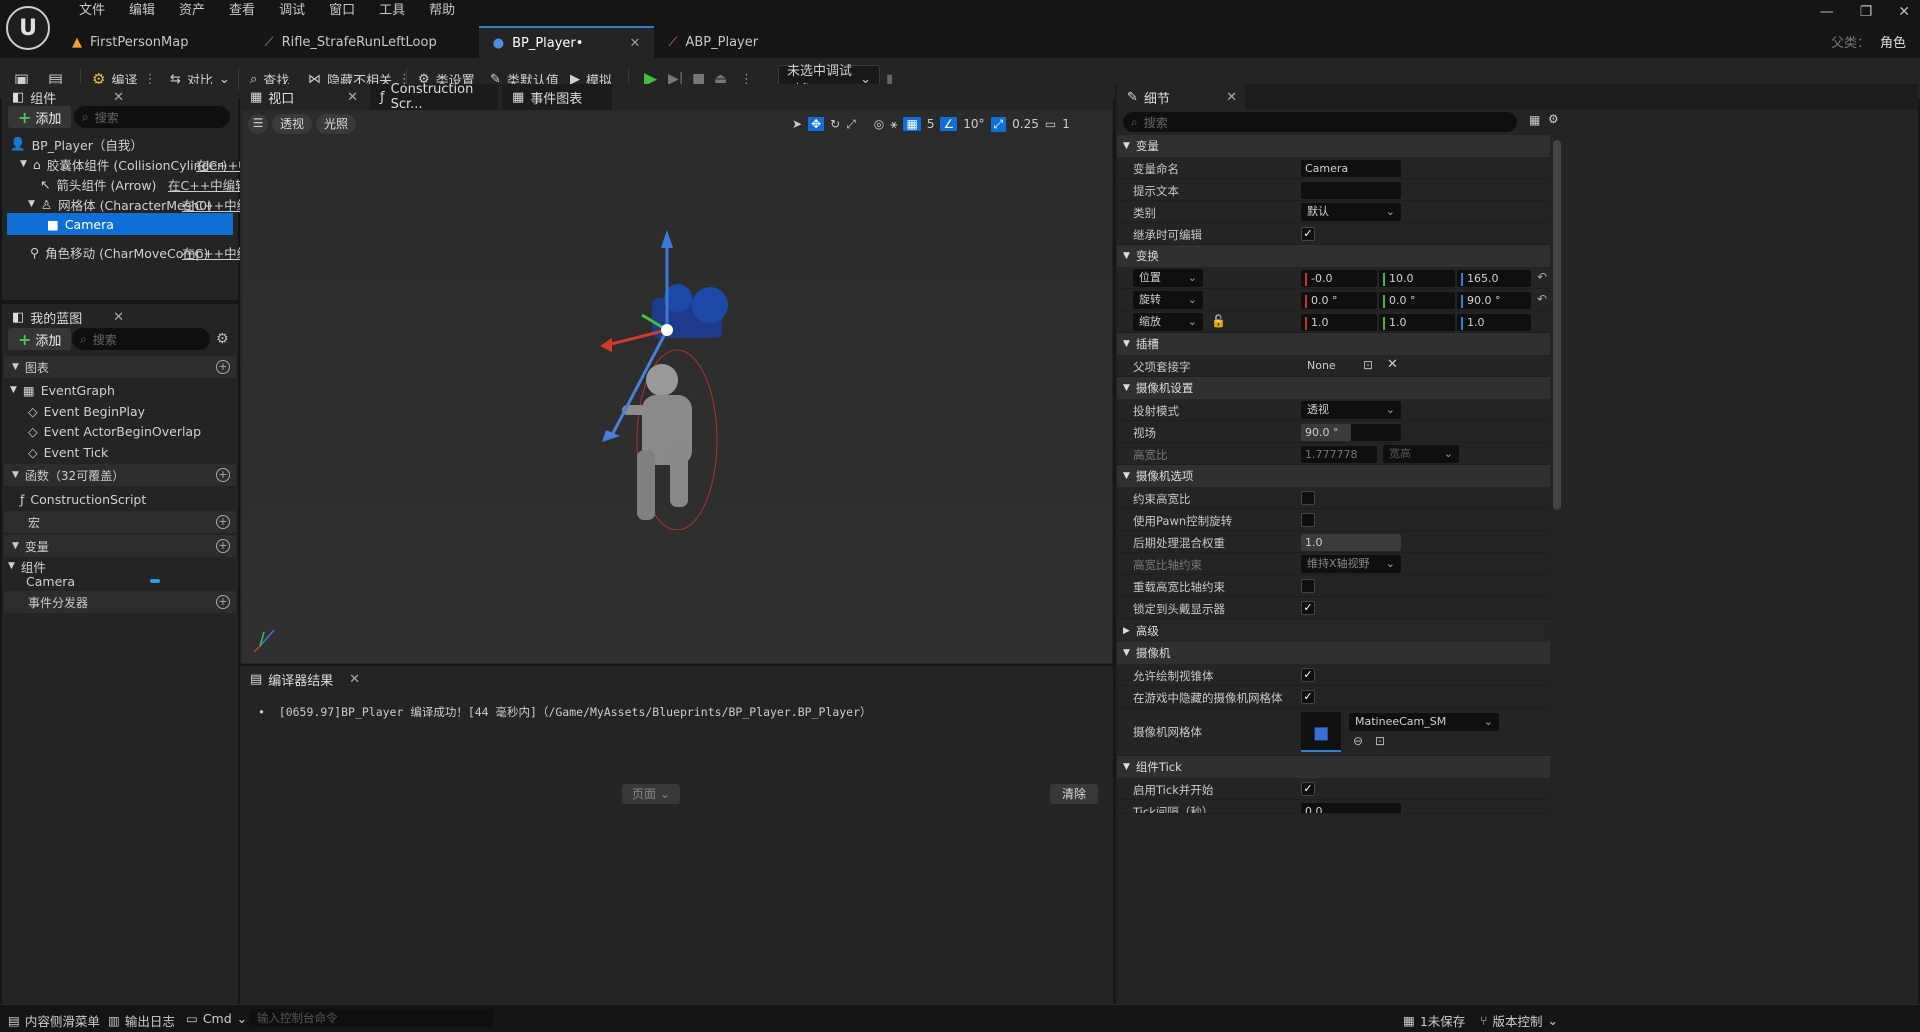  I want to click on component-item-camera: ■ Camera, so click(120, 224).